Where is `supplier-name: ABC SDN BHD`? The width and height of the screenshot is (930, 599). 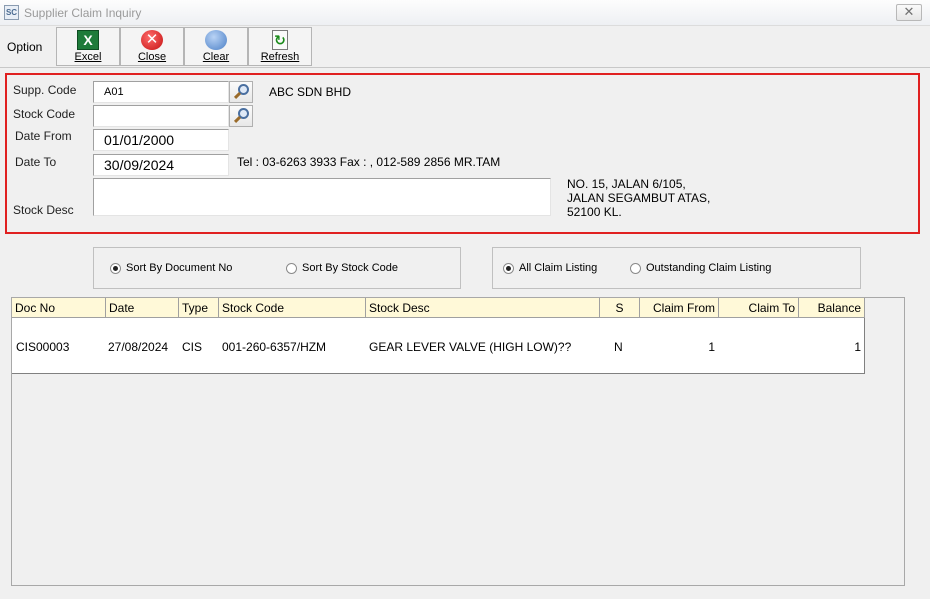 supplier-name: ABC SDN BHD is located at coordinates (310, 92).